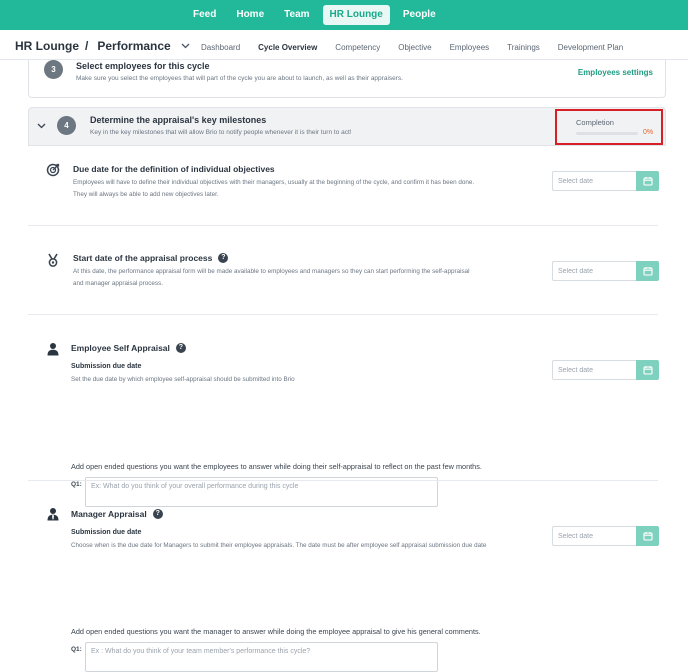  I want to click on completion-label: Completion, so click(595, 122).